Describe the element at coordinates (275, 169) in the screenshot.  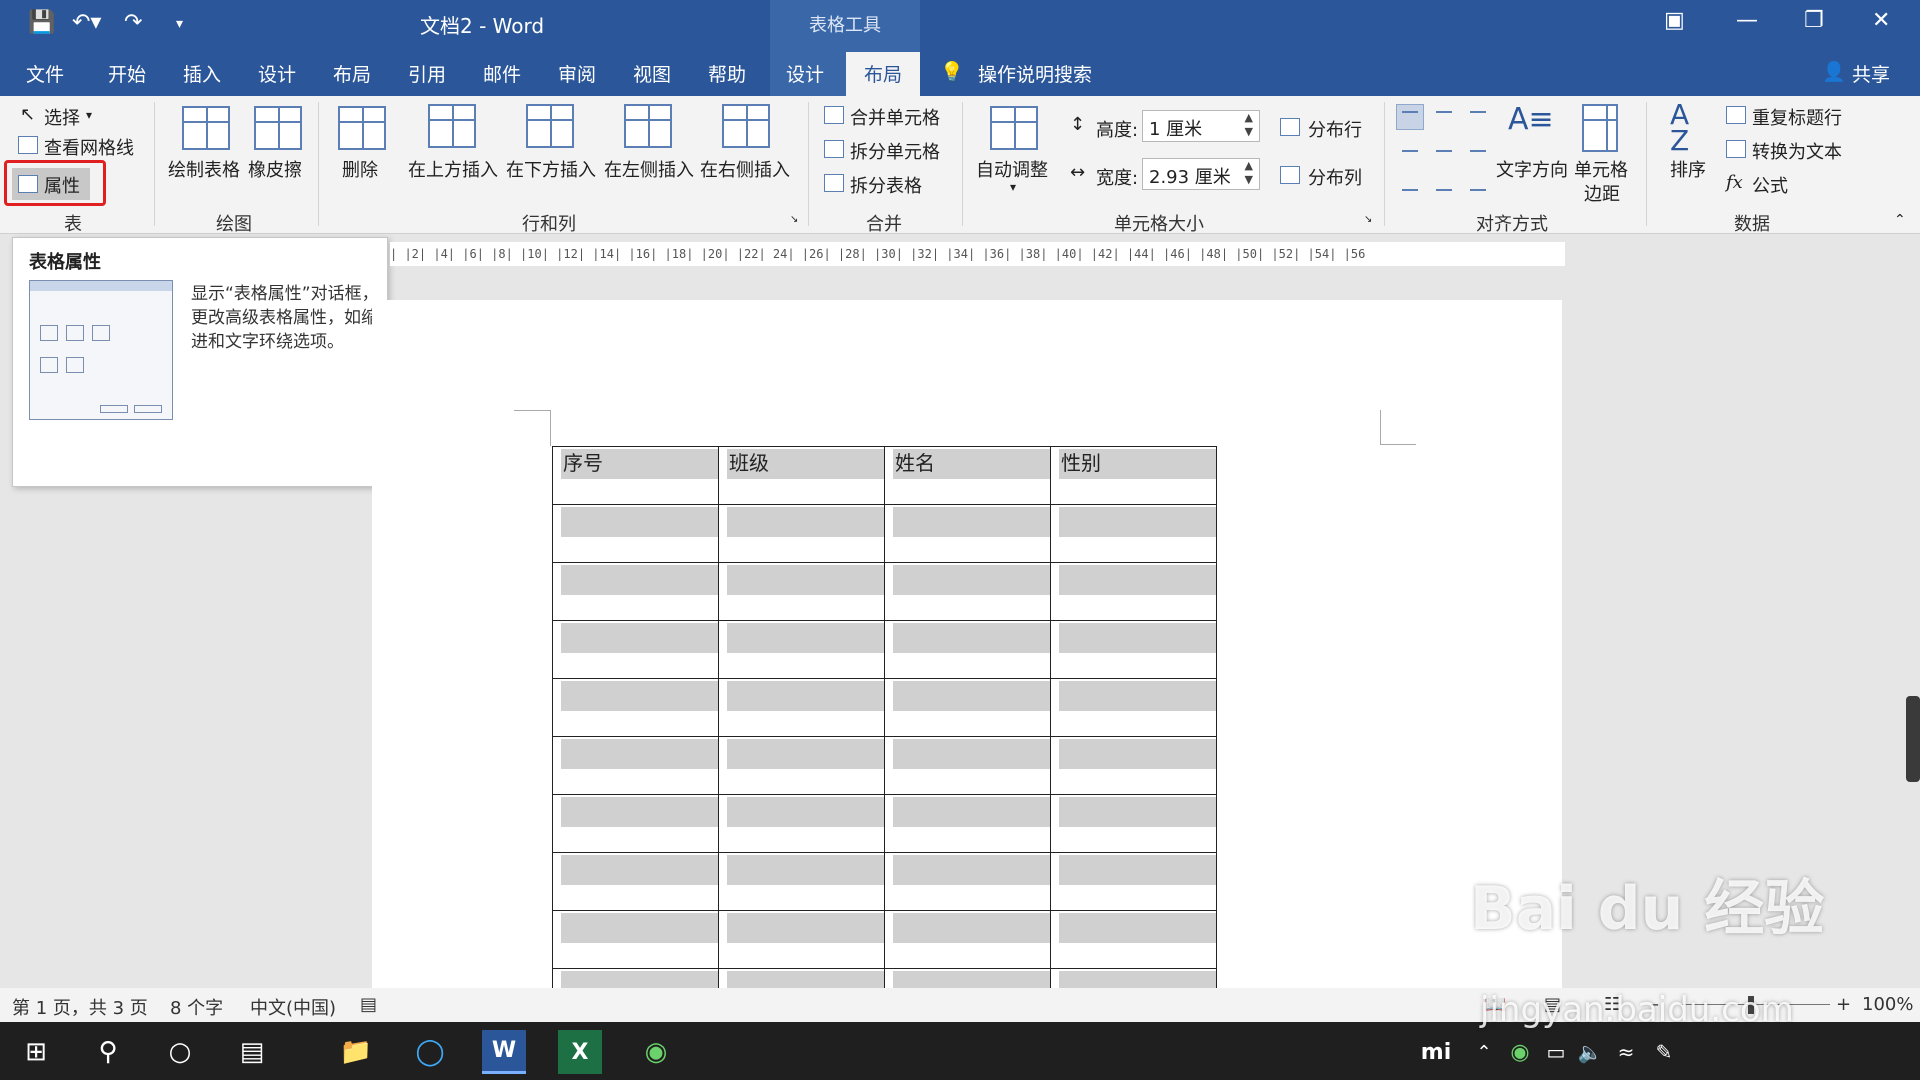
I see `eraser-button: 橡皮擦` at that location.